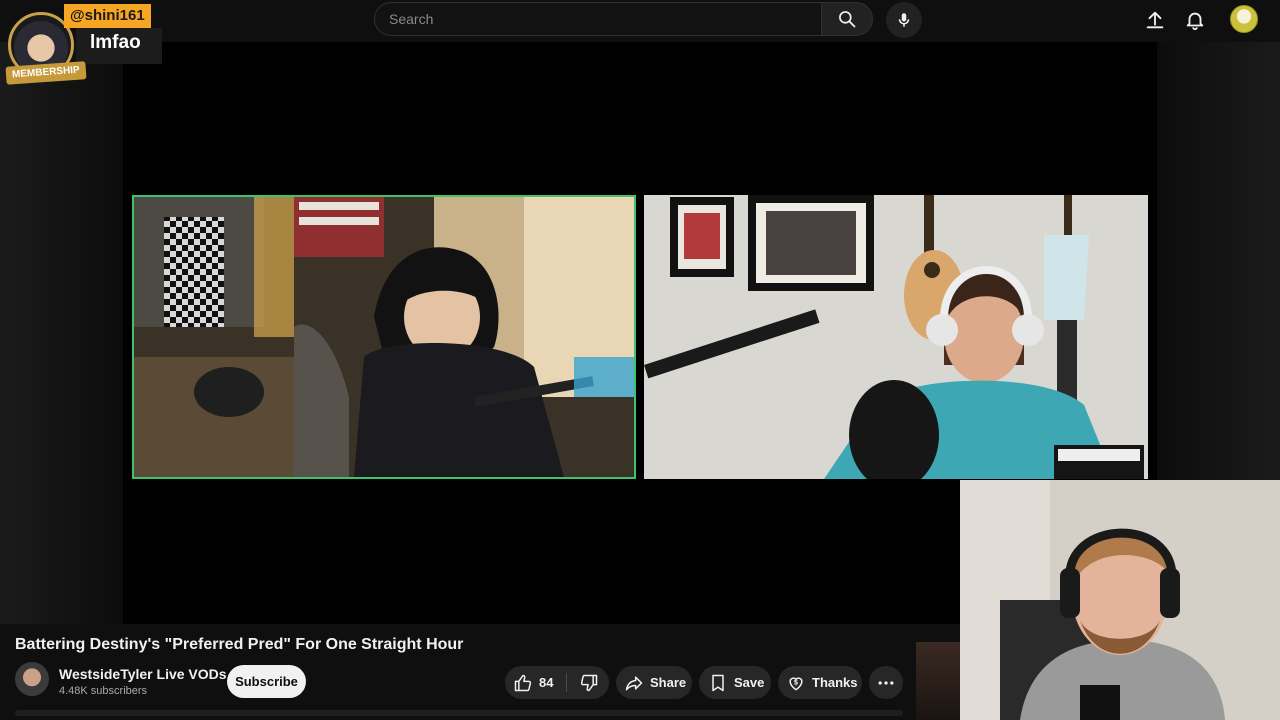 The height and width of the screenshot is (720, 1280). I want to click on channel-name: WestsideTyler Live VODs, so click(143, 674).